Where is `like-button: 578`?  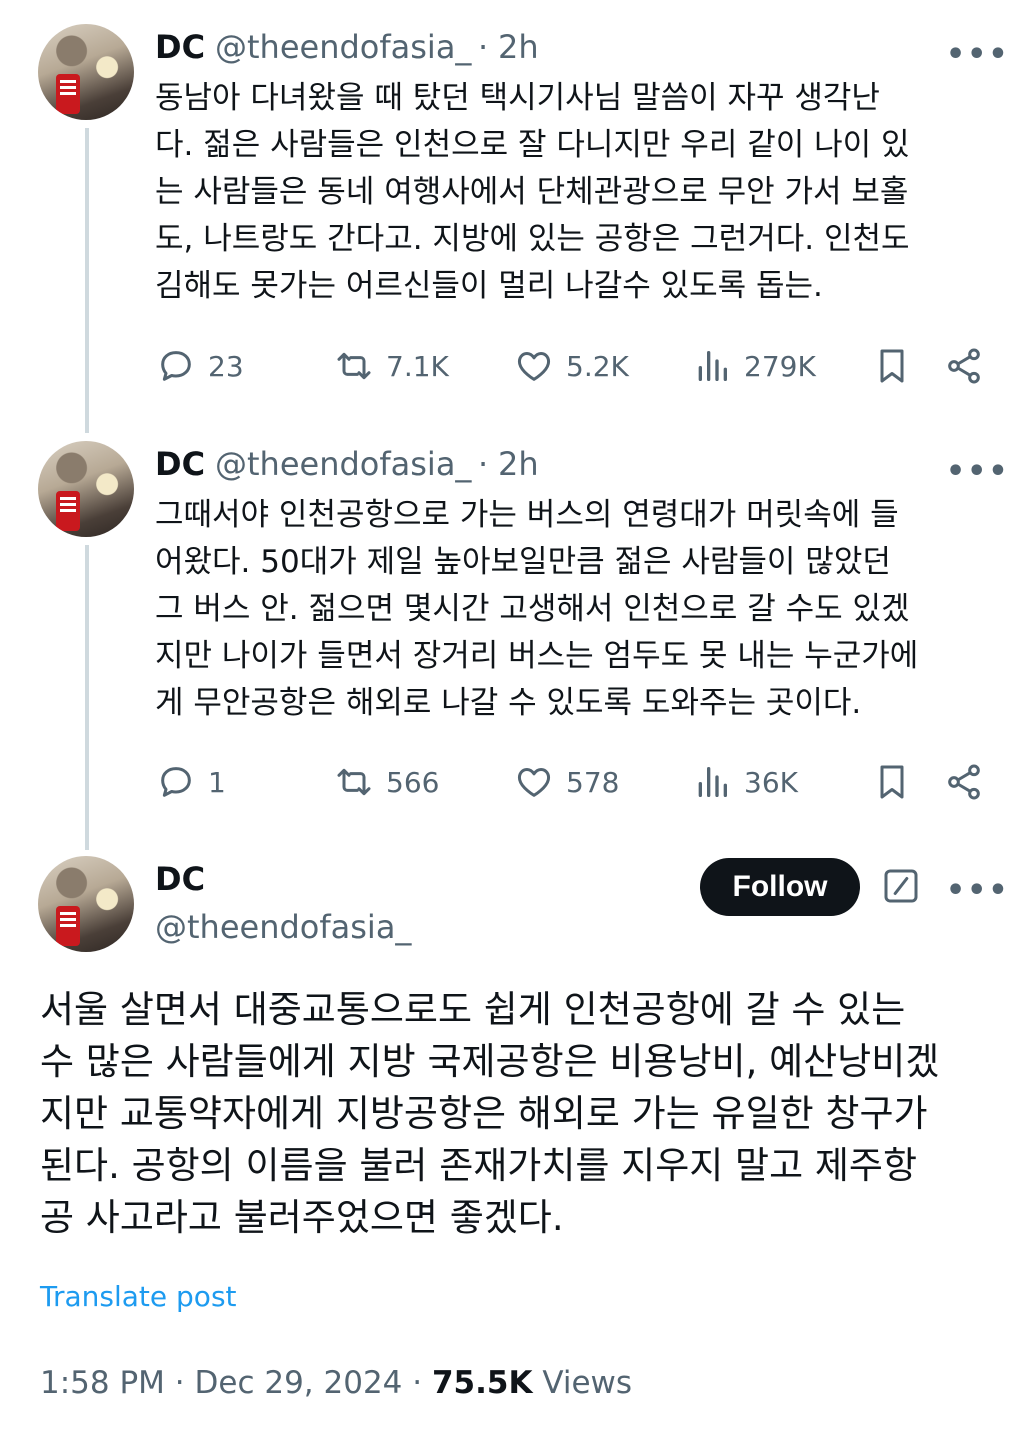
like-button: 578 is located at coordinates (566, 782).